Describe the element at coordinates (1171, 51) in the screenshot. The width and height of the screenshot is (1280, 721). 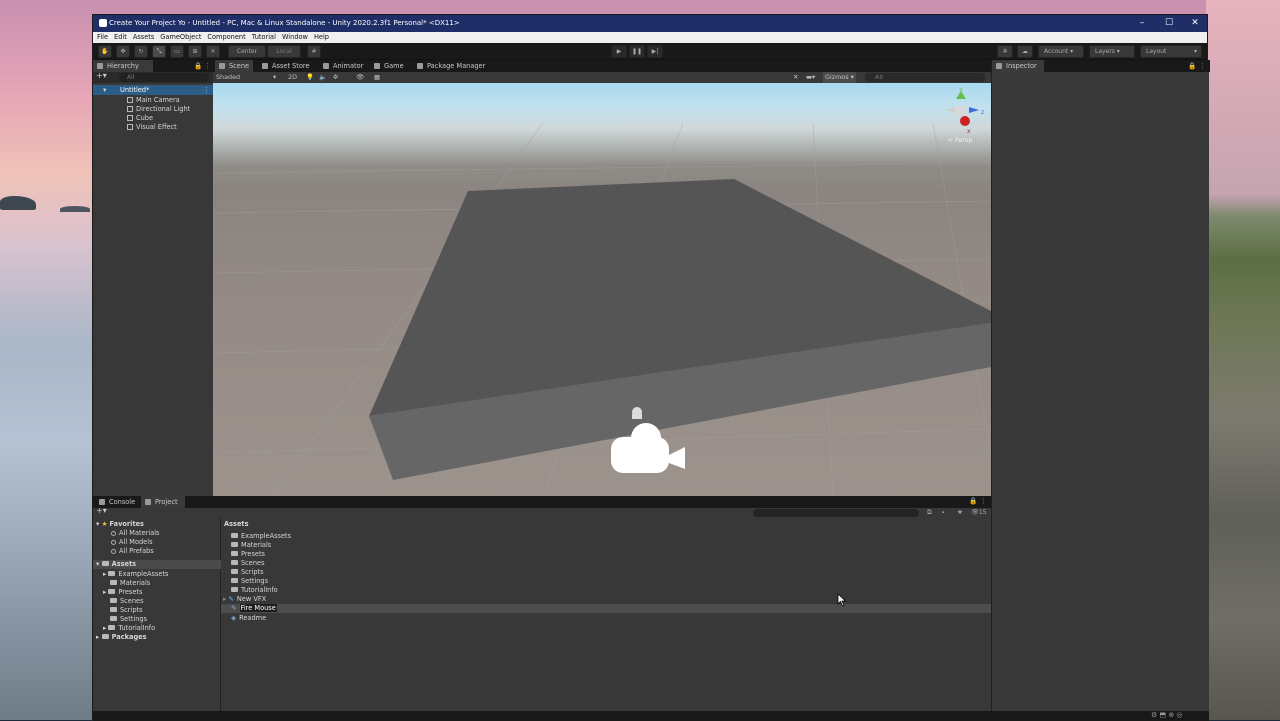
I see `layout-dropdown: Layout ▾` at that location.